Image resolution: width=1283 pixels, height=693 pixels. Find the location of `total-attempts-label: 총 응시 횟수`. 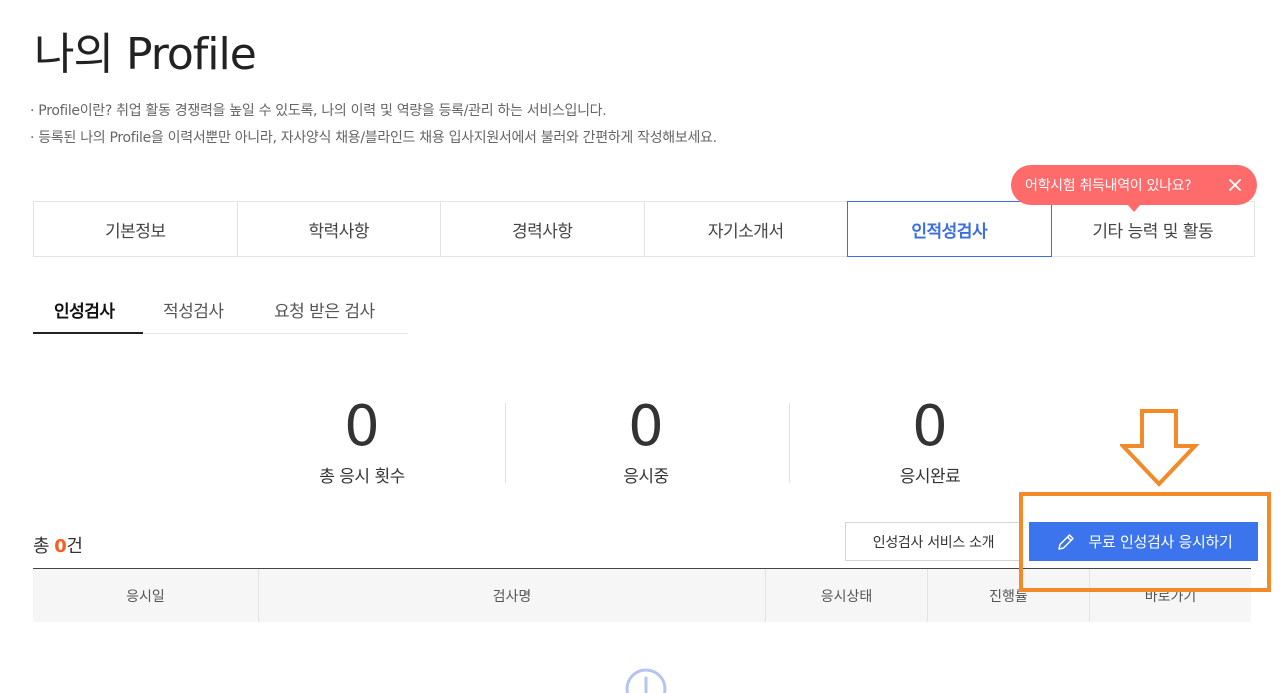

total-attempts-label: 총 응시 횟수 is located at coordinates (362, 477).